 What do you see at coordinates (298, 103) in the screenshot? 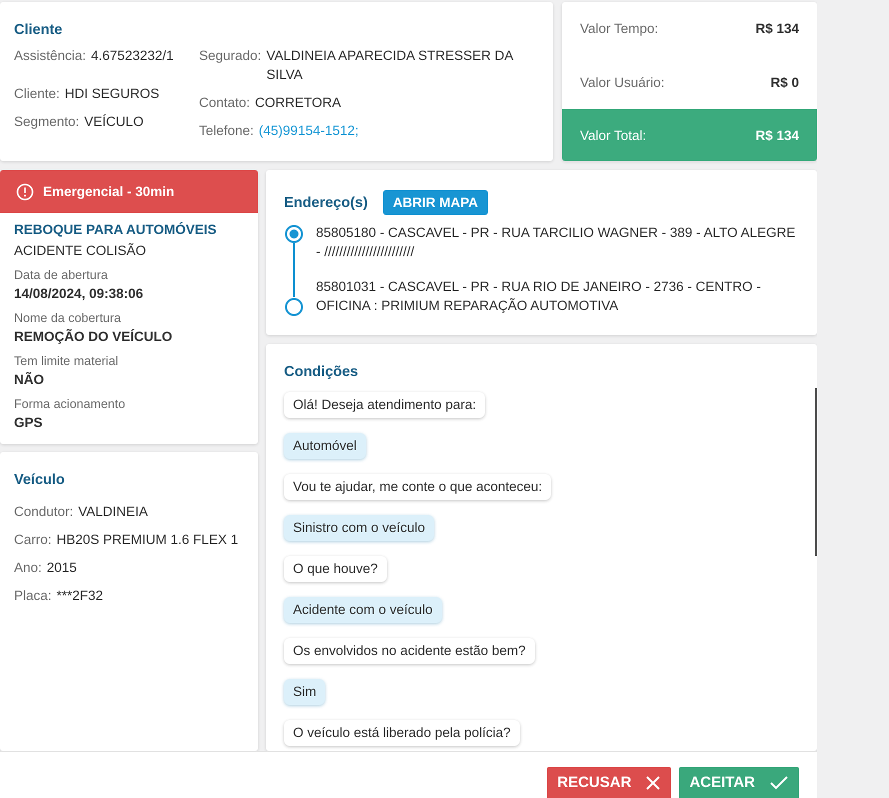
I see `field-value: CORRETORA` at bounding box center [298, 103].